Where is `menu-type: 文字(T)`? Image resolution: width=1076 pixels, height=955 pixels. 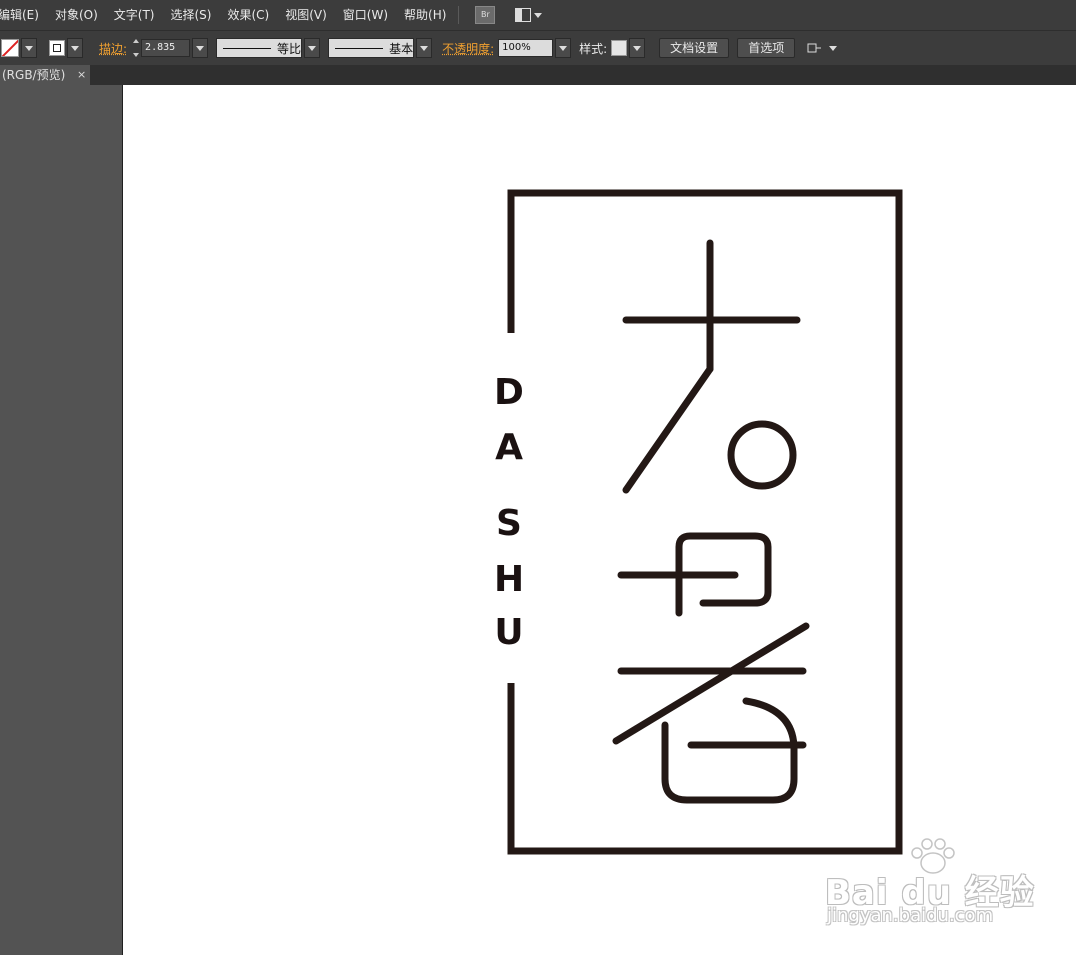 menu-type: 文字(T) is located at coordinates (134, 15).